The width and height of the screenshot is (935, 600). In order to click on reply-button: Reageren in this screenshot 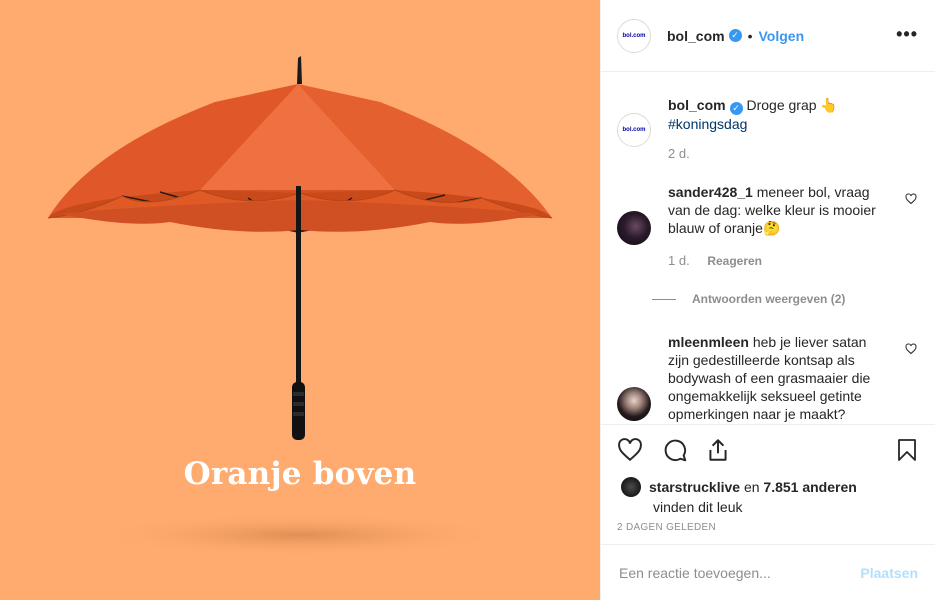, I will do `click(734, 261)`.